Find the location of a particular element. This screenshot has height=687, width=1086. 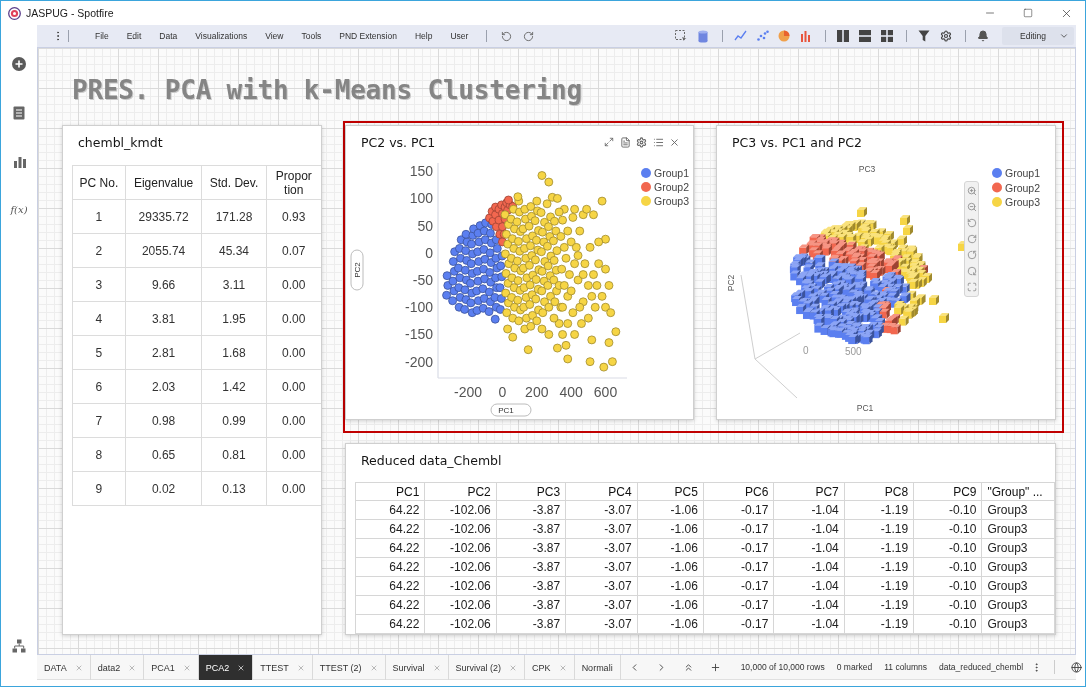

table-cell: 2.03 is located at coordinates (163, 386).